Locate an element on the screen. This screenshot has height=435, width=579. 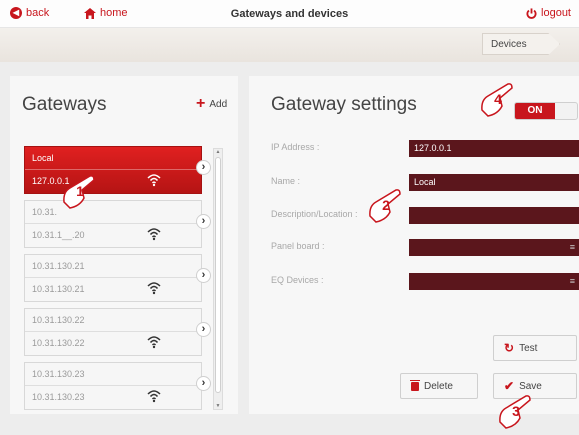
gateway-list-scrollbar: ▲ ▼ is located at coordinates (218, 279).